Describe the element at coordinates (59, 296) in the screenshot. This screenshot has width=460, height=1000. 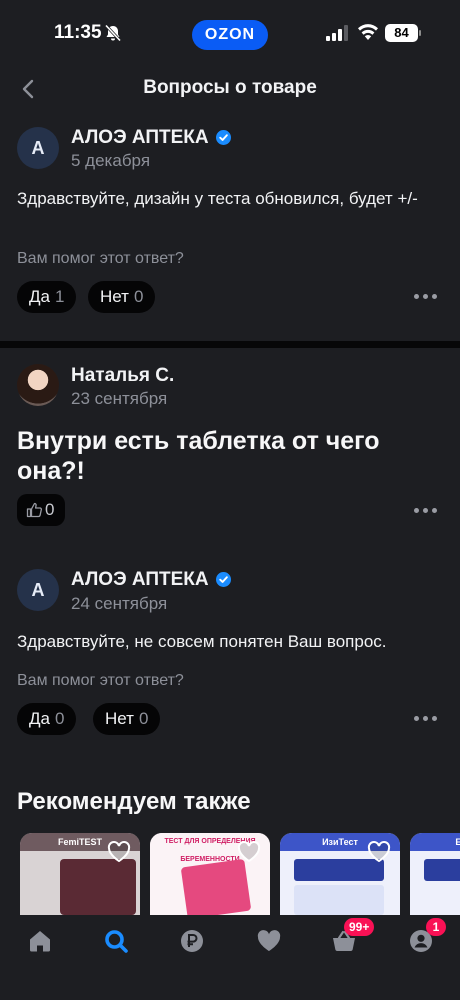
I see `yes-count: 1` at that location.